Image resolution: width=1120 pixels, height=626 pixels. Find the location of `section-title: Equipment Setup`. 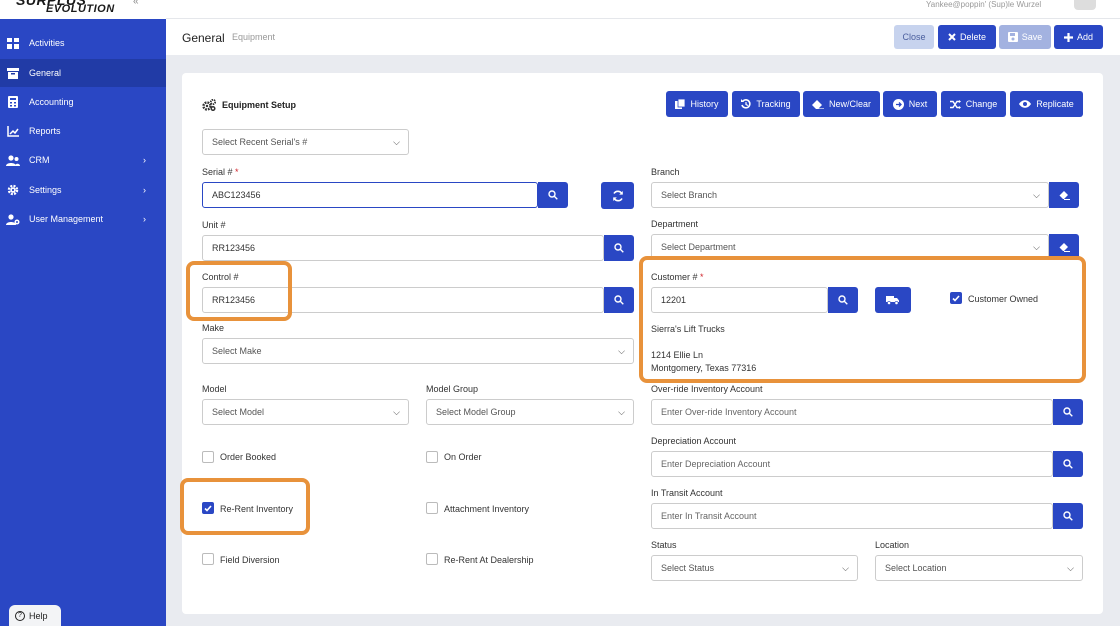

section-title: Equipment Setup is located at coordinates (249, 105).